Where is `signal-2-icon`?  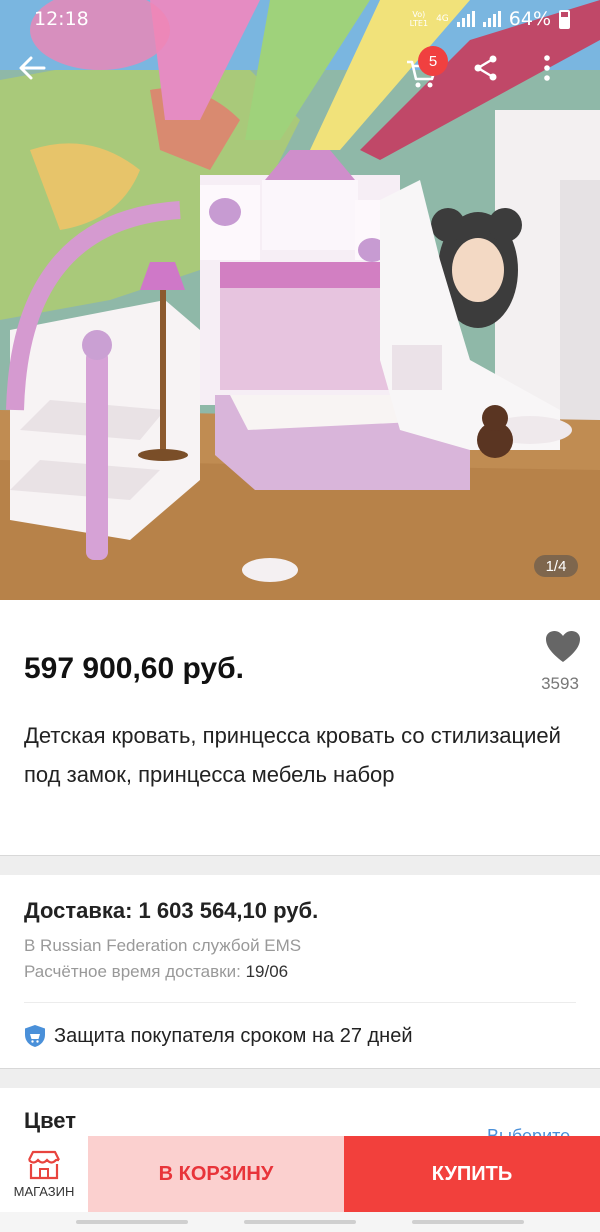 signal-2-icon is located at coordinates (491, 19).